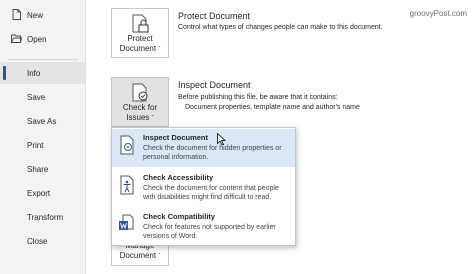  Describe the element at coordinates (16, 14) in the screenshot. I see `new-document-icon` at that location.